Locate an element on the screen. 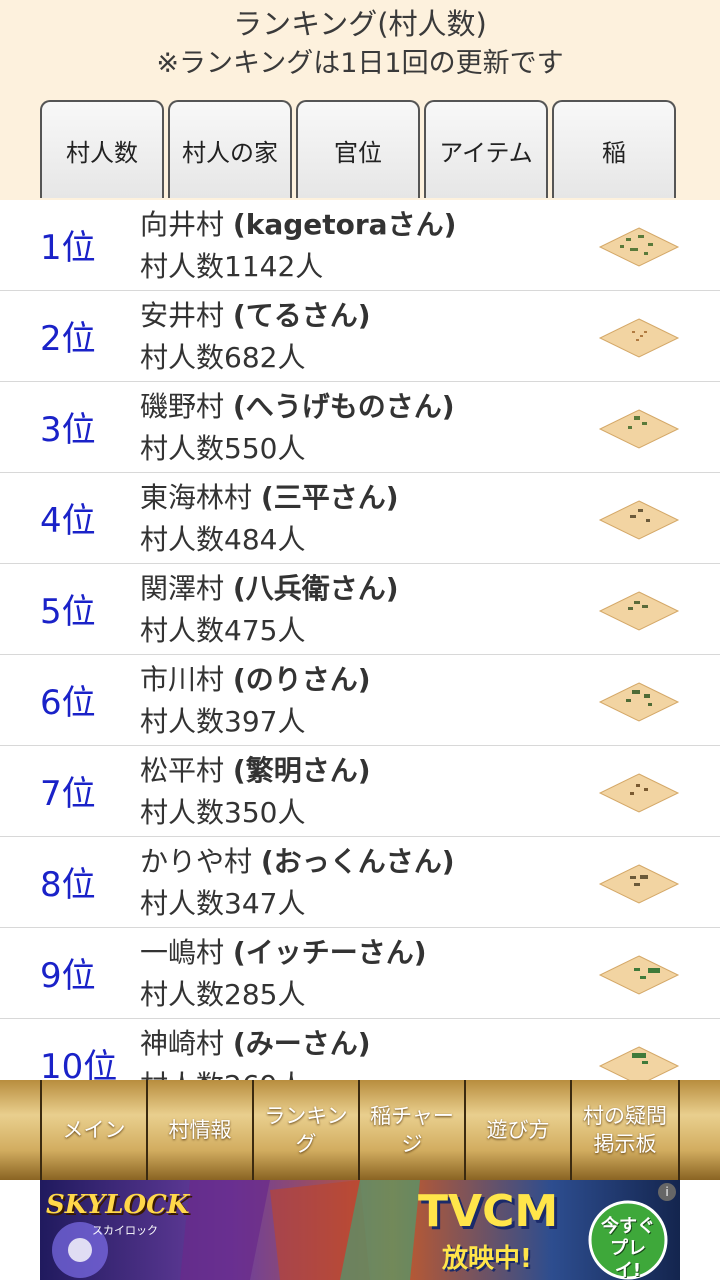  village-name: 向井村 (kagetoraさん) is located at coordinates (298, 225).